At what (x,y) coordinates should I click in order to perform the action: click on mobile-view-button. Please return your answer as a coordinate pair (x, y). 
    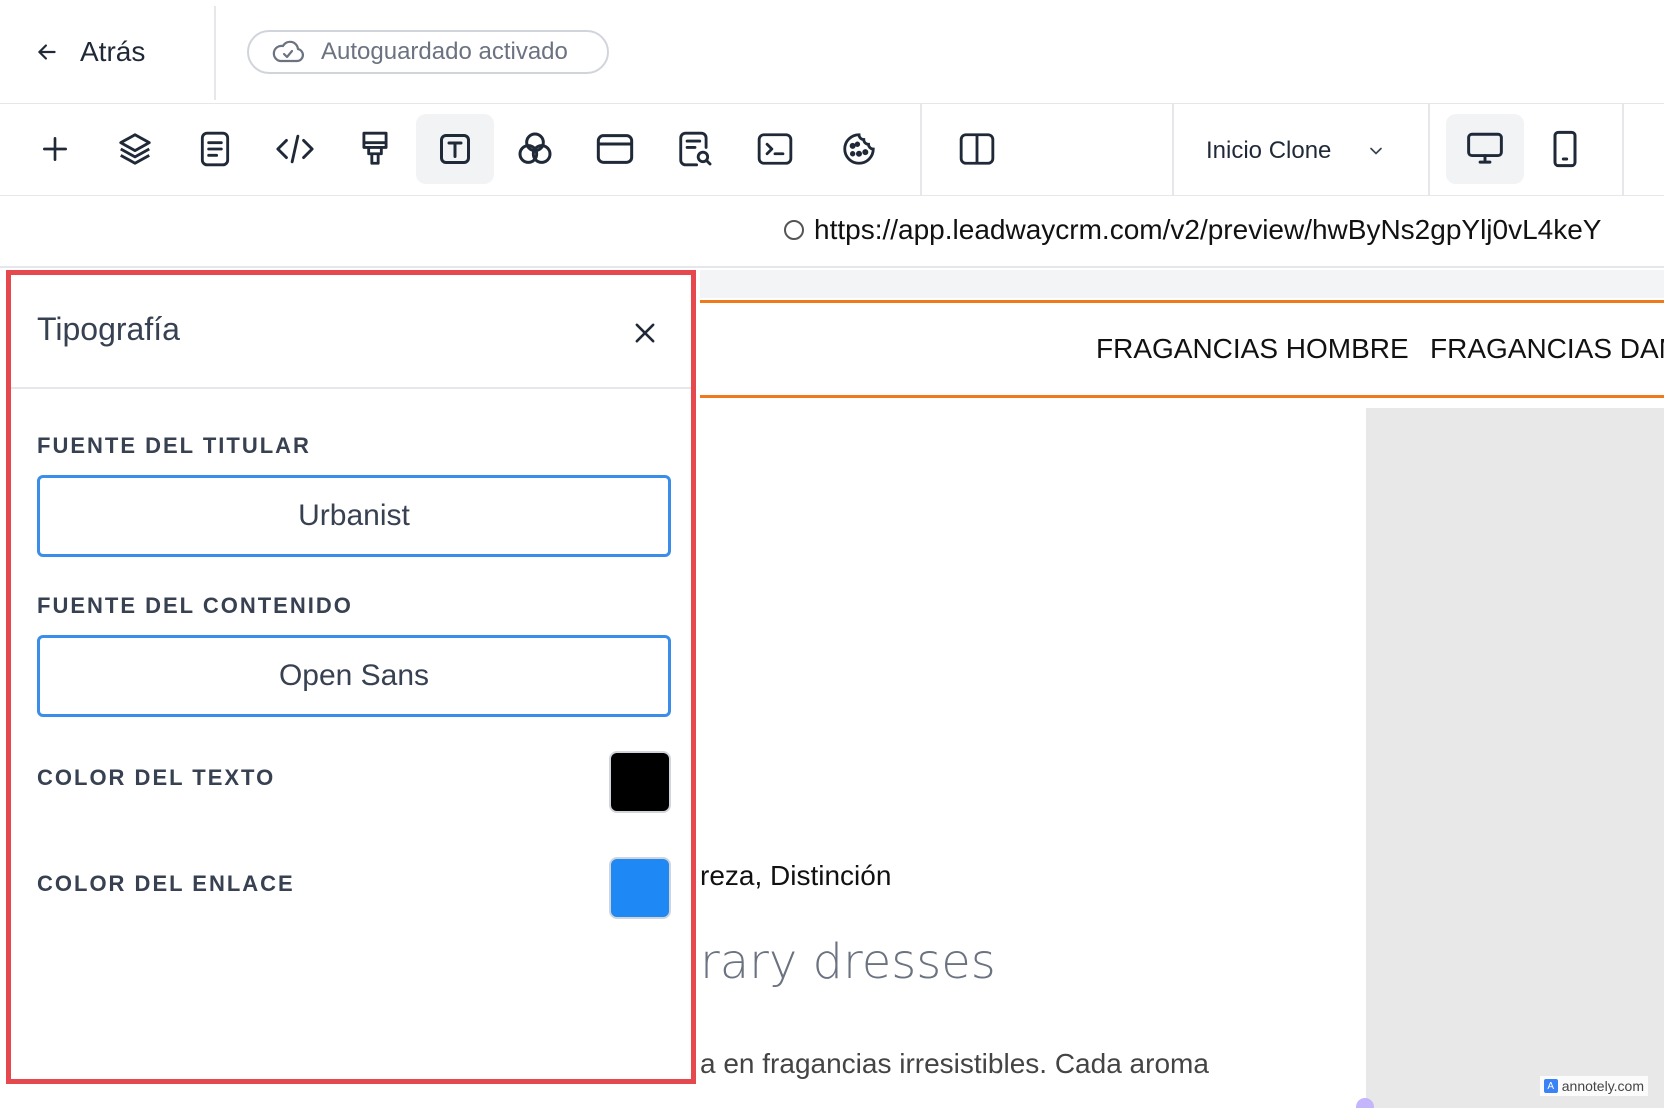
    Looking at the image, I should click on (1565, 149).